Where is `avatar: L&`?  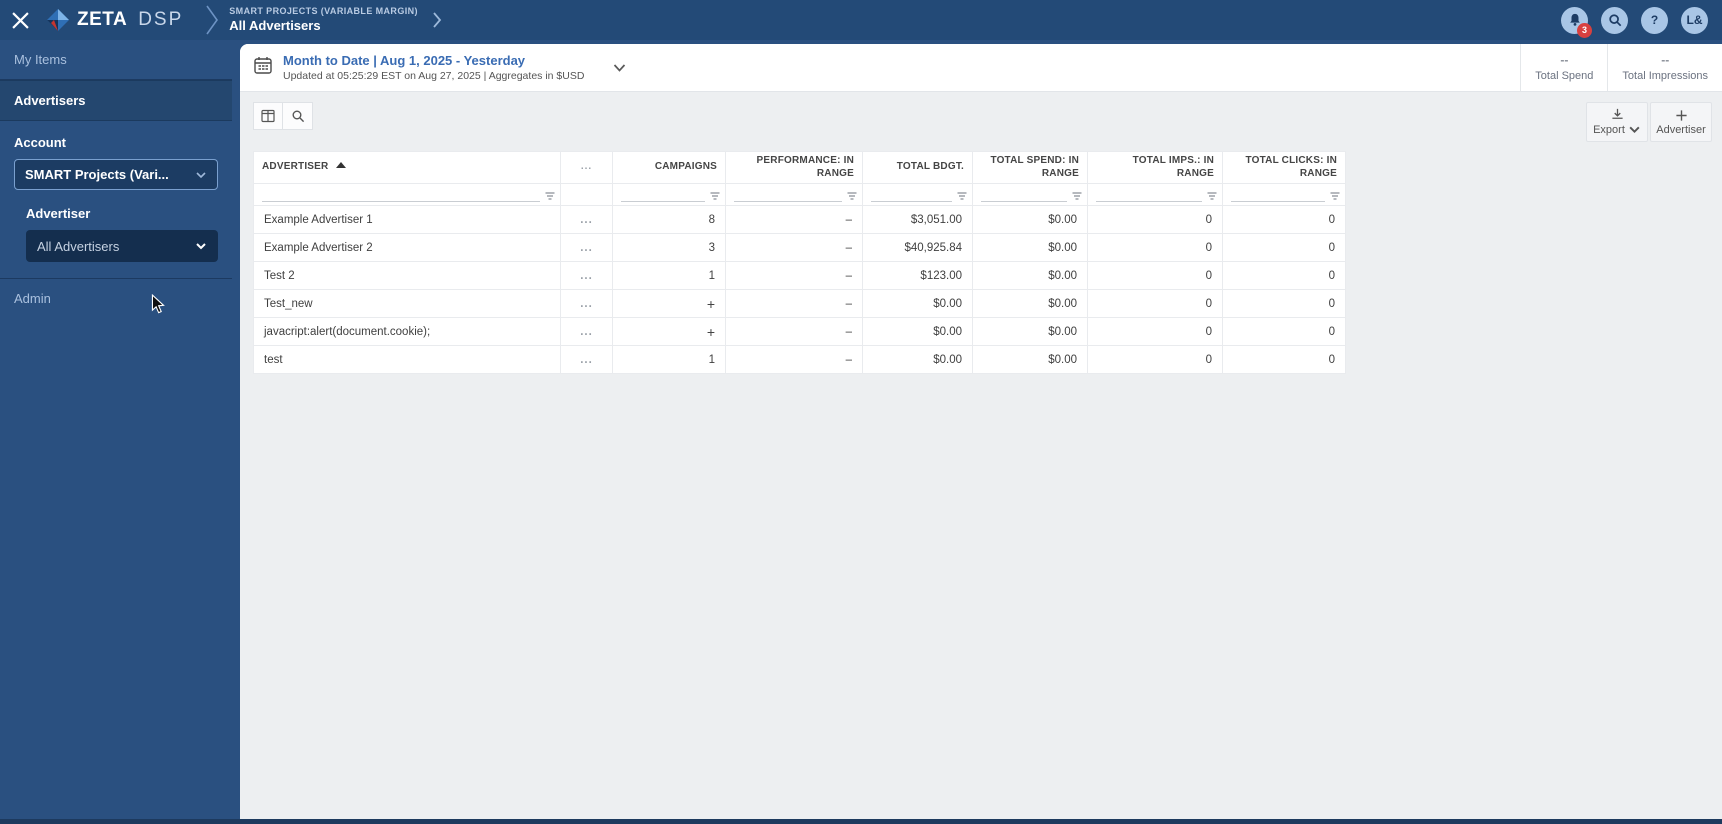 avatar: L& is located at coordinates (1694, 20).